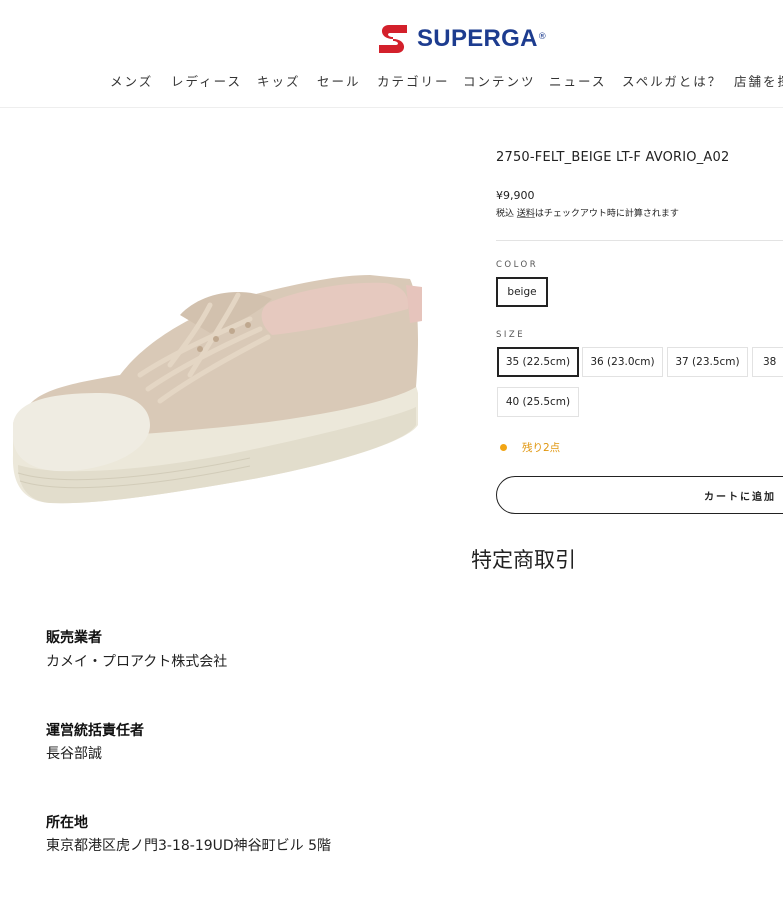 The height and width of the screenshot is (900, 783). Describe the element at coordinates (639, 240) in the screenshot. I see `price-divider` at that location.